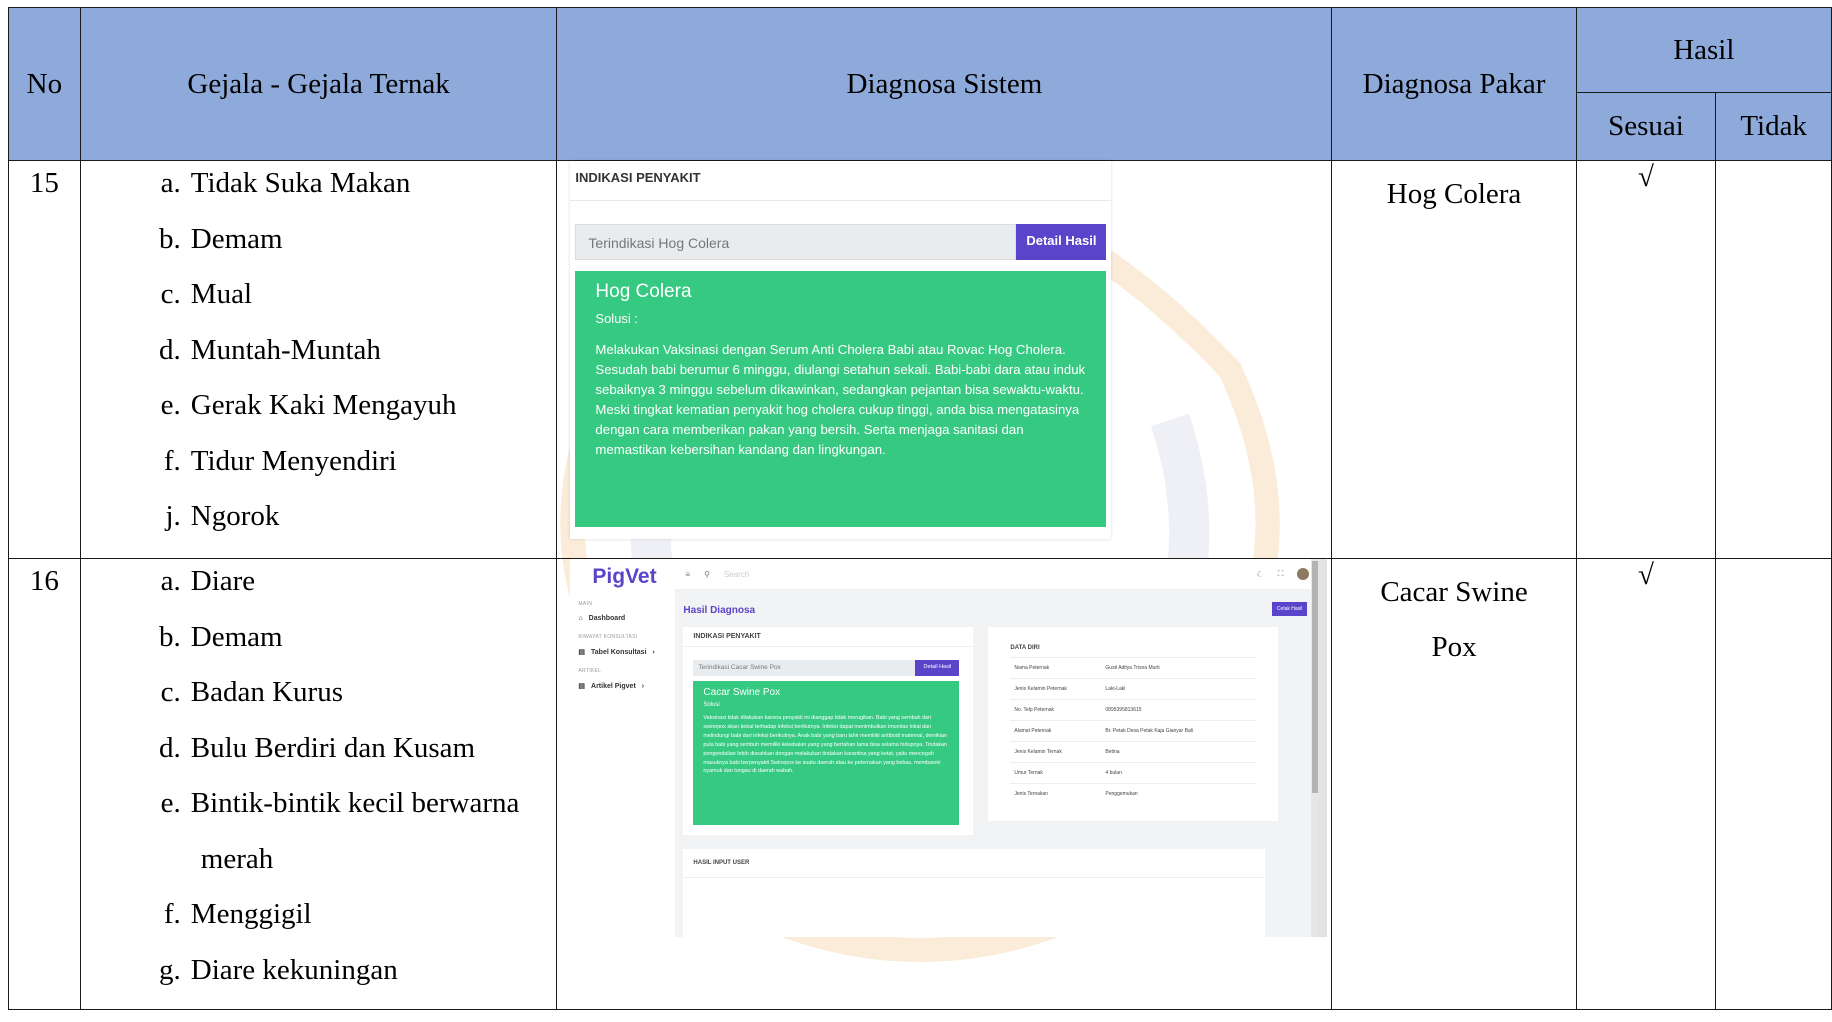 The image size is (1832, 1022). I want to click on sidebar-item-consultation-table: ▤ Tabel Konsultasi ›, so click(622, 652).